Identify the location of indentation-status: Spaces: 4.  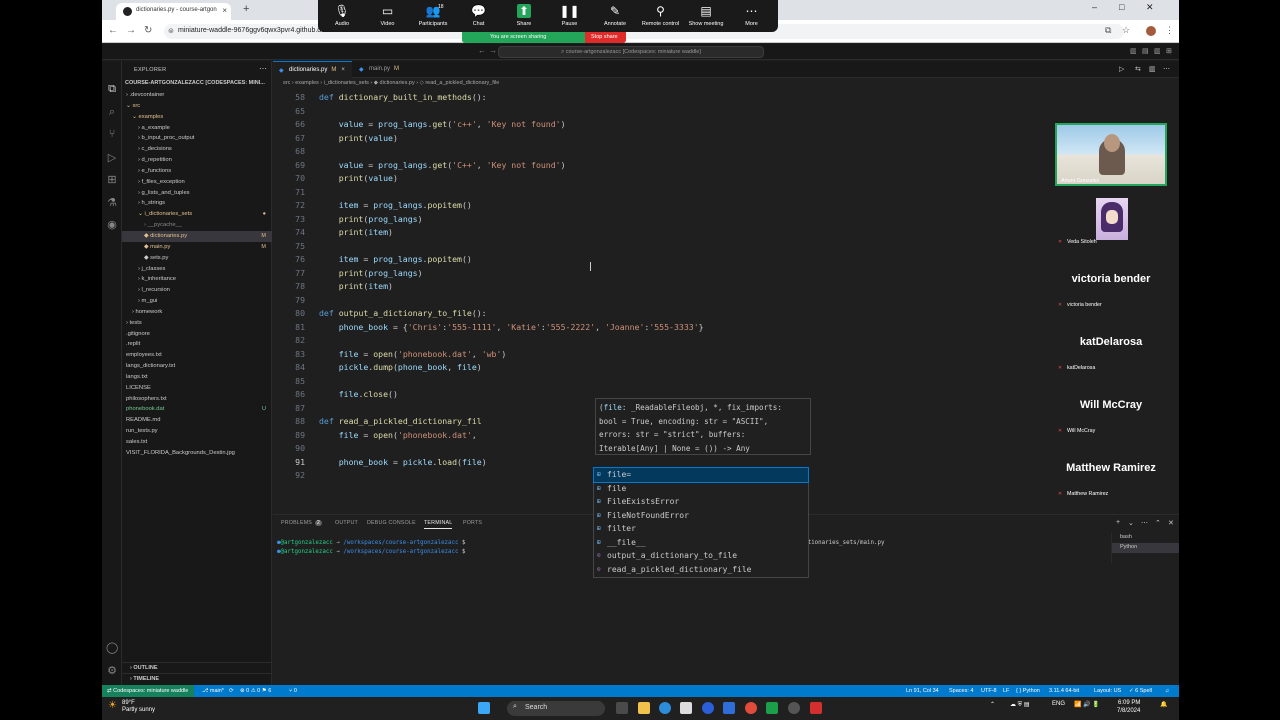
(961, 691).